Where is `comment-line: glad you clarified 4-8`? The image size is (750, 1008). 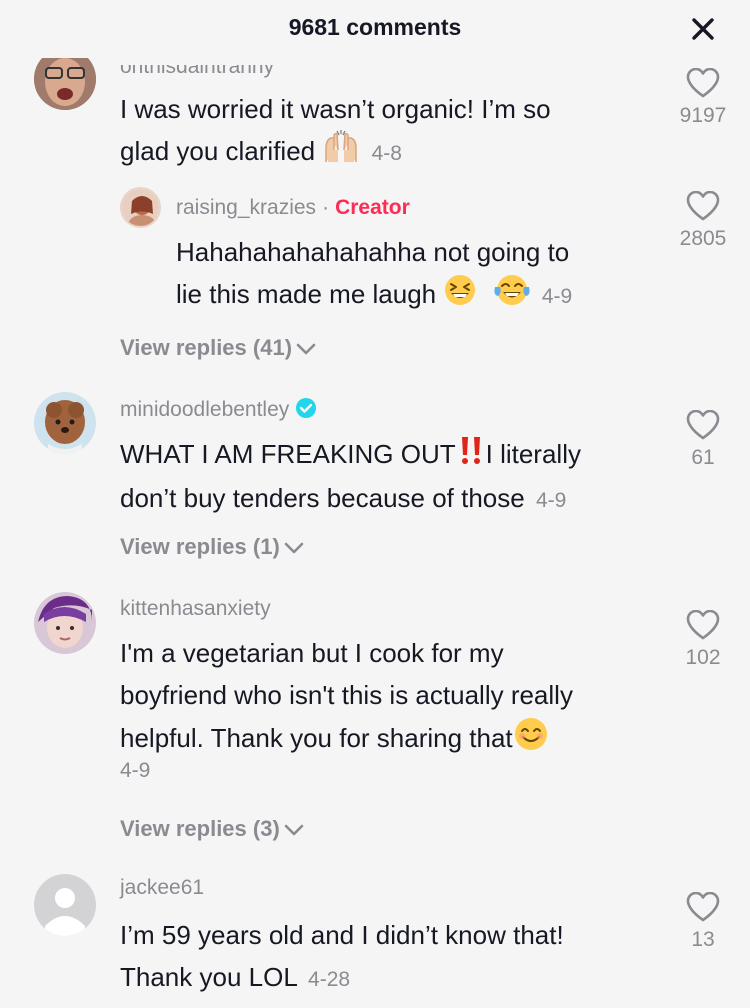
comment-line: glad you clarified 4-8 is located at coordinates (335, 153).